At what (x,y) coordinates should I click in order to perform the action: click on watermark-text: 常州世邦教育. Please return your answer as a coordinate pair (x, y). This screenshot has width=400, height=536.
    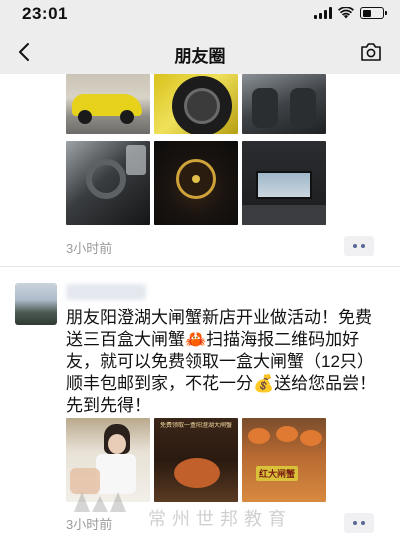
    Looking at the image, I should click on (220, 519).